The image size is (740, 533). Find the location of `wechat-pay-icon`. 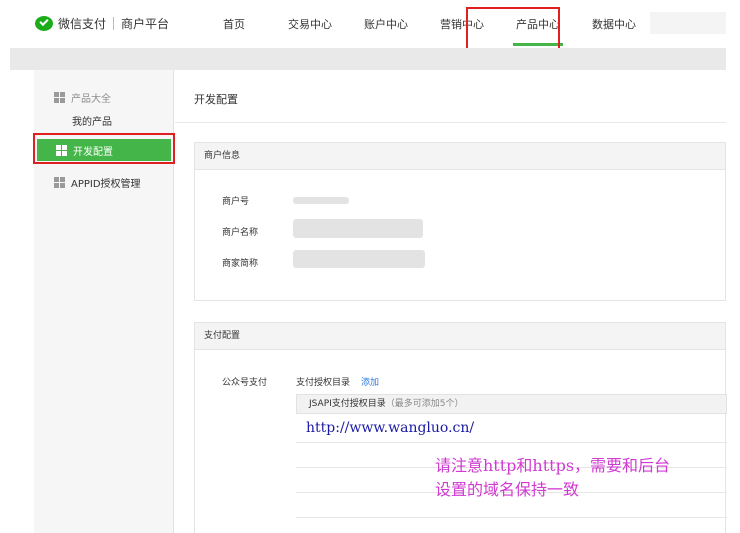

wechat-pay-icon is located at coordinates (44, 23).